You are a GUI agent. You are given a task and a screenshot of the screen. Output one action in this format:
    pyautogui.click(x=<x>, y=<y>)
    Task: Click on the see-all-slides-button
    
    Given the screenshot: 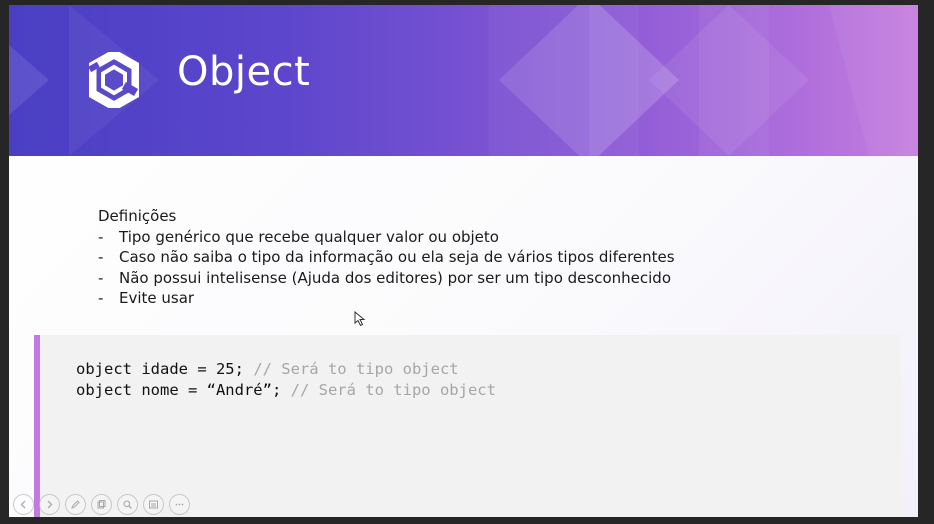 What is the action you would take?
    pyautogui.click(x=101, y=504)
    